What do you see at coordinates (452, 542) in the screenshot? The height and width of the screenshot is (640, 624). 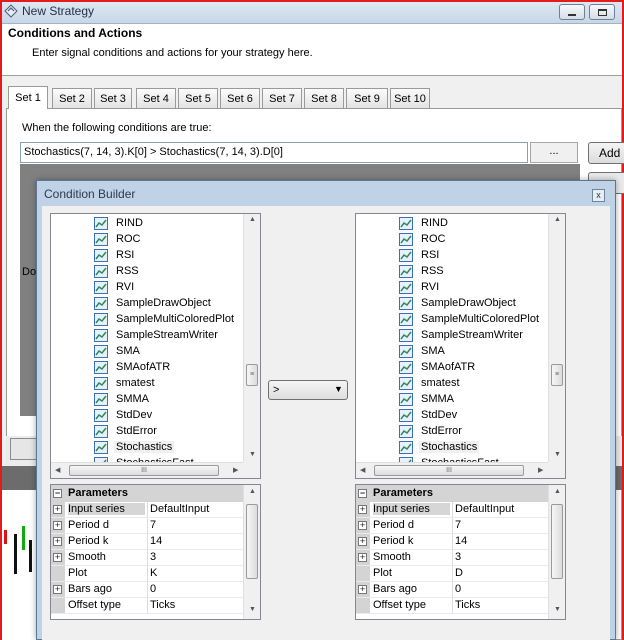 I see `parameter-row: + Period k 14` at bounding box center [452, 542].